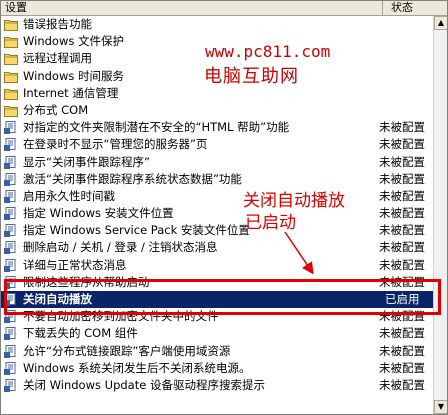 The height and width of the screenshot is (415, 448). I want to click on policy-row: Windows 系统关闭发生后不关闭系统电源。 未被配置, so click(217, 368).